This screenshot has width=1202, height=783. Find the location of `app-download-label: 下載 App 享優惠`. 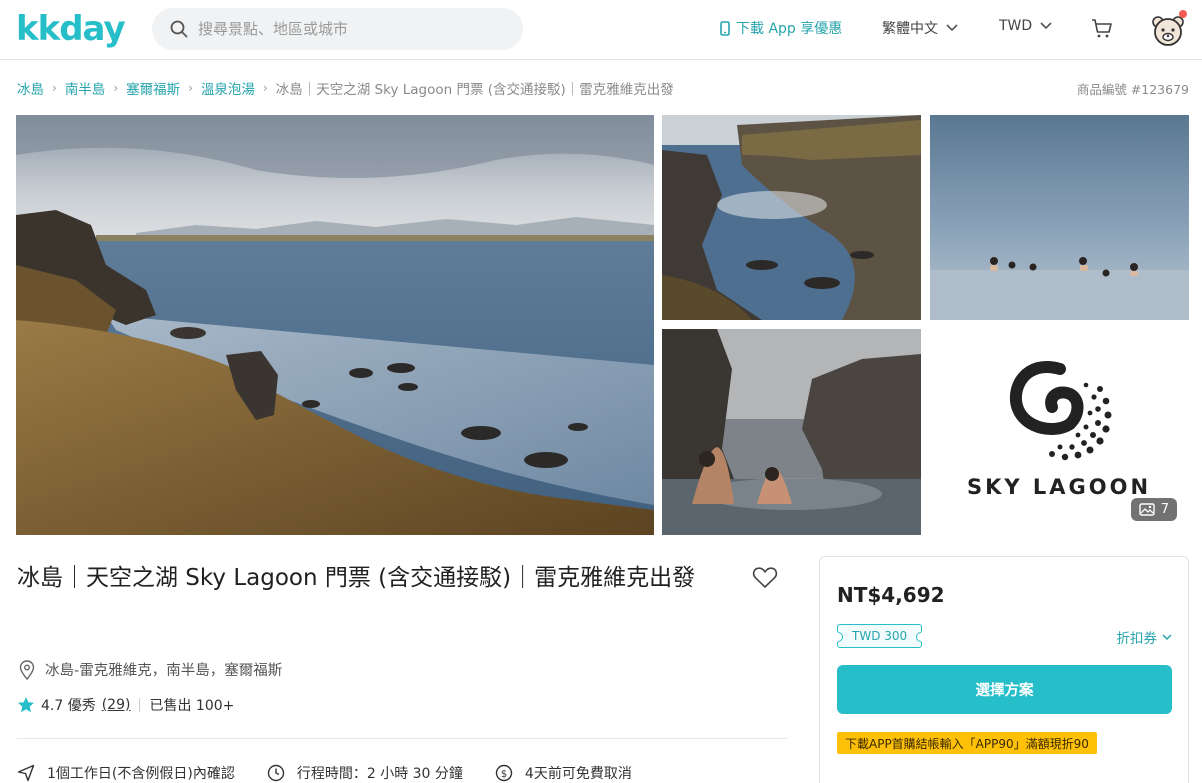

app-download-label: 下載 App 享優惠 is located at coordinates (789, 28).